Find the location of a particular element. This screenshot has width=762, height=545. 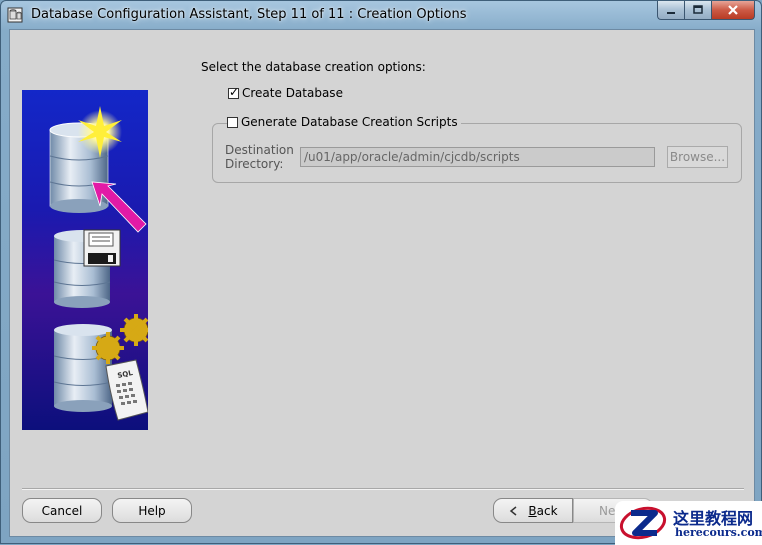

button-bar-separator is located at coordinates (383, 489).